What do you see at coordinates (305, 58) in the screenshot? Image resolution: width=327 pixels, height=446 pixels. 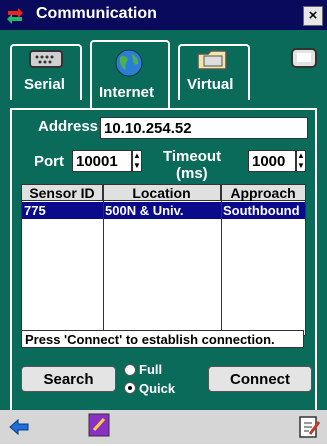 I see `device-icon` at bounding box center [305, 58].